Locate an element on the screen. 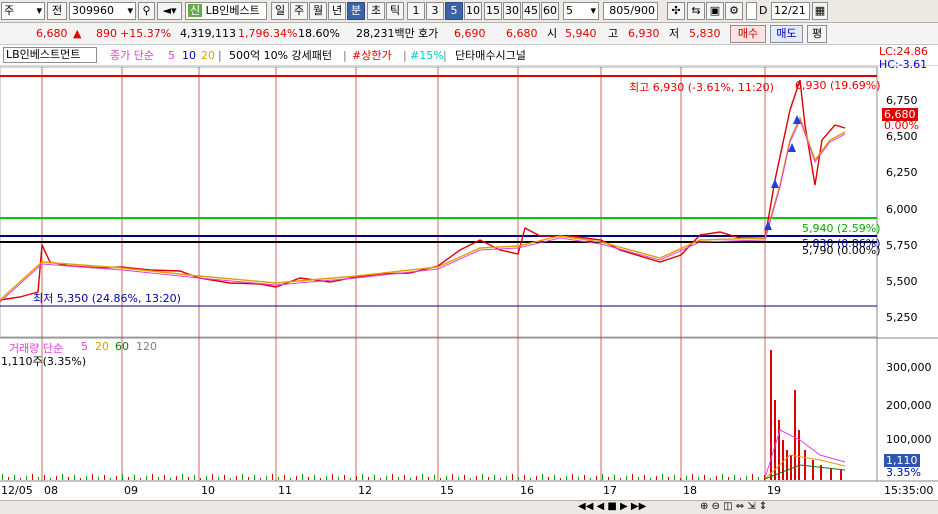 Image resolution: width=938 pixels, height=514 pixels. price-axis-tick: 6,000 is located at coordinates (902, 209).